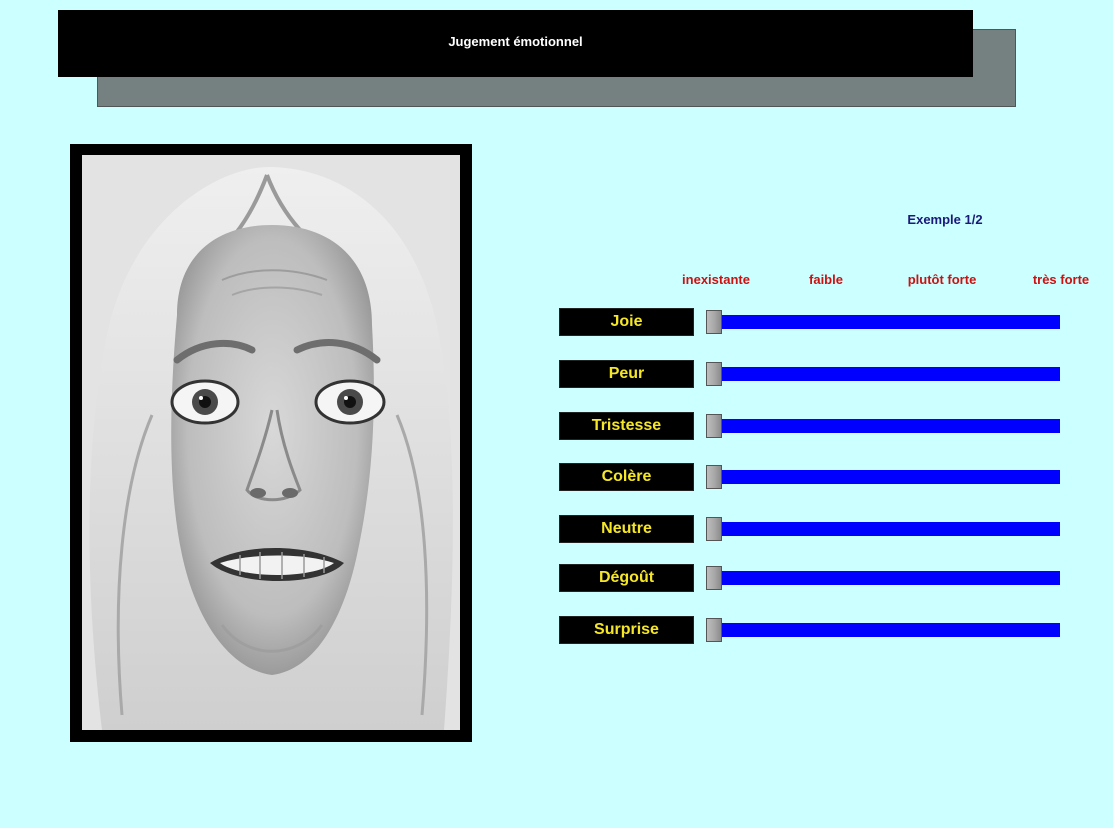 This screenshot has width=1113, height=828. Describe the element at coordinates (716, 279) in the screenshot. I see `scale-label-inexistante: inexistante` at that location.